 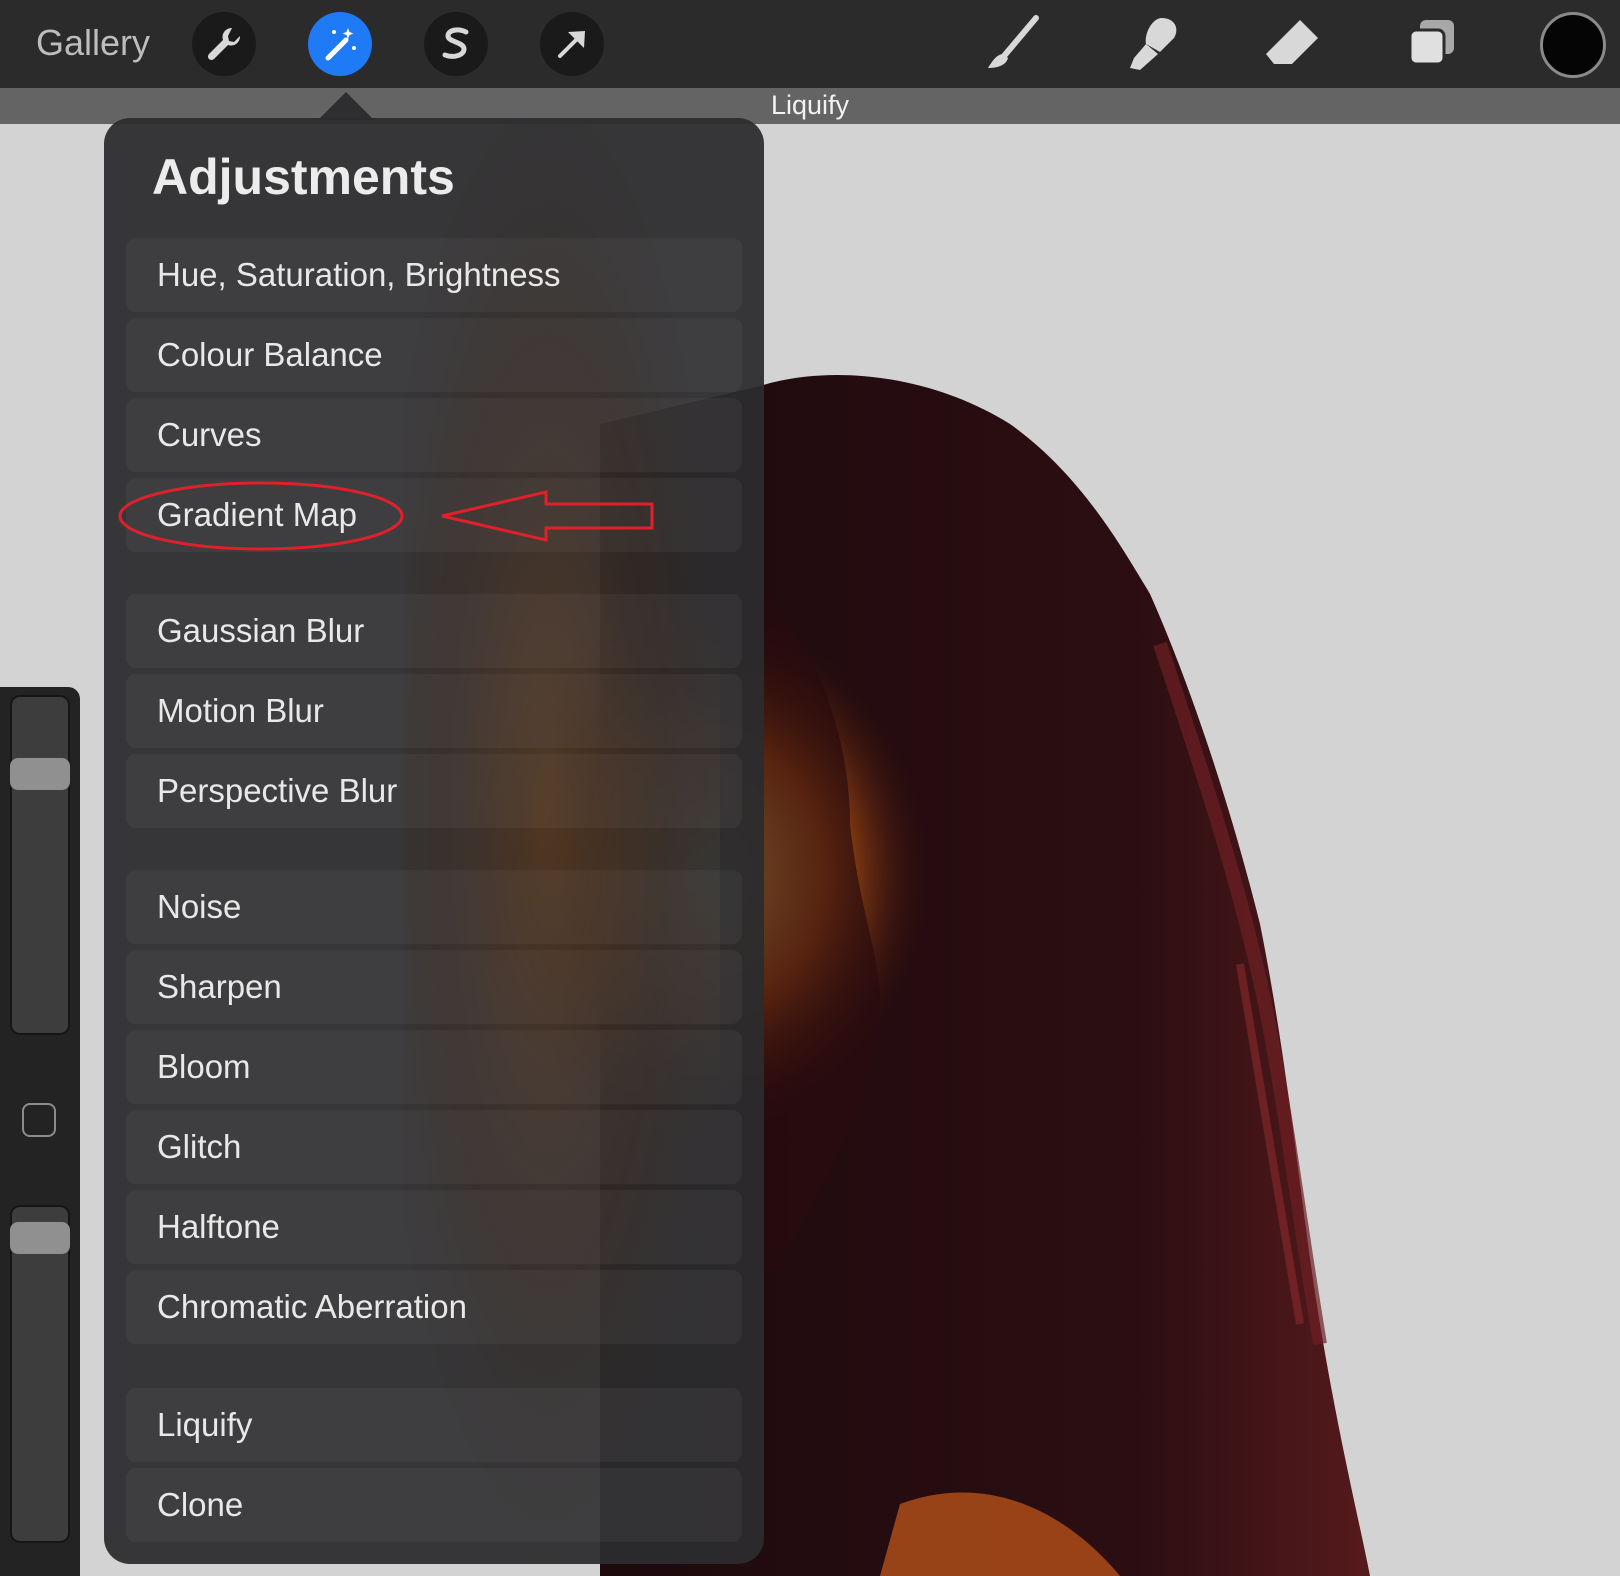 I want to click on status-label: Liquify, so click(x=810, y=105).